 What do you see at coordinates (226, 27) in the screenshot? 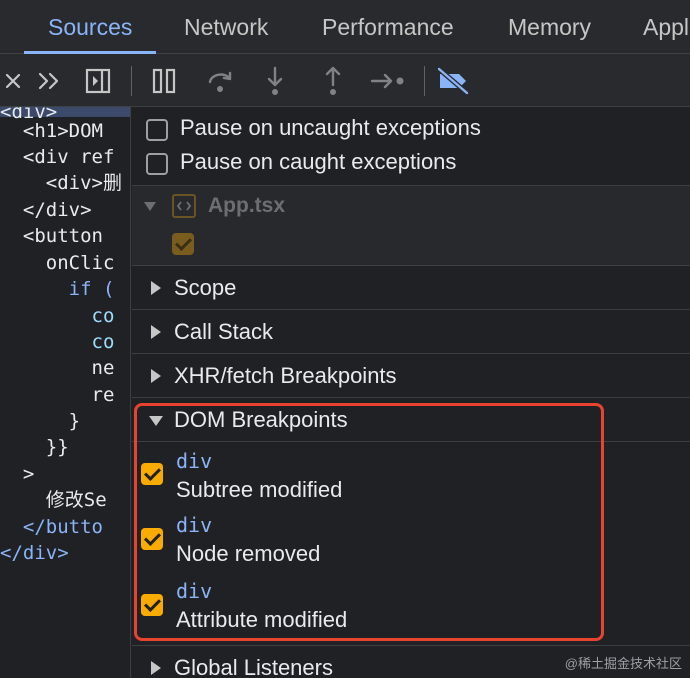
I see `tab-network: Network` at bounding box center [226, 27].